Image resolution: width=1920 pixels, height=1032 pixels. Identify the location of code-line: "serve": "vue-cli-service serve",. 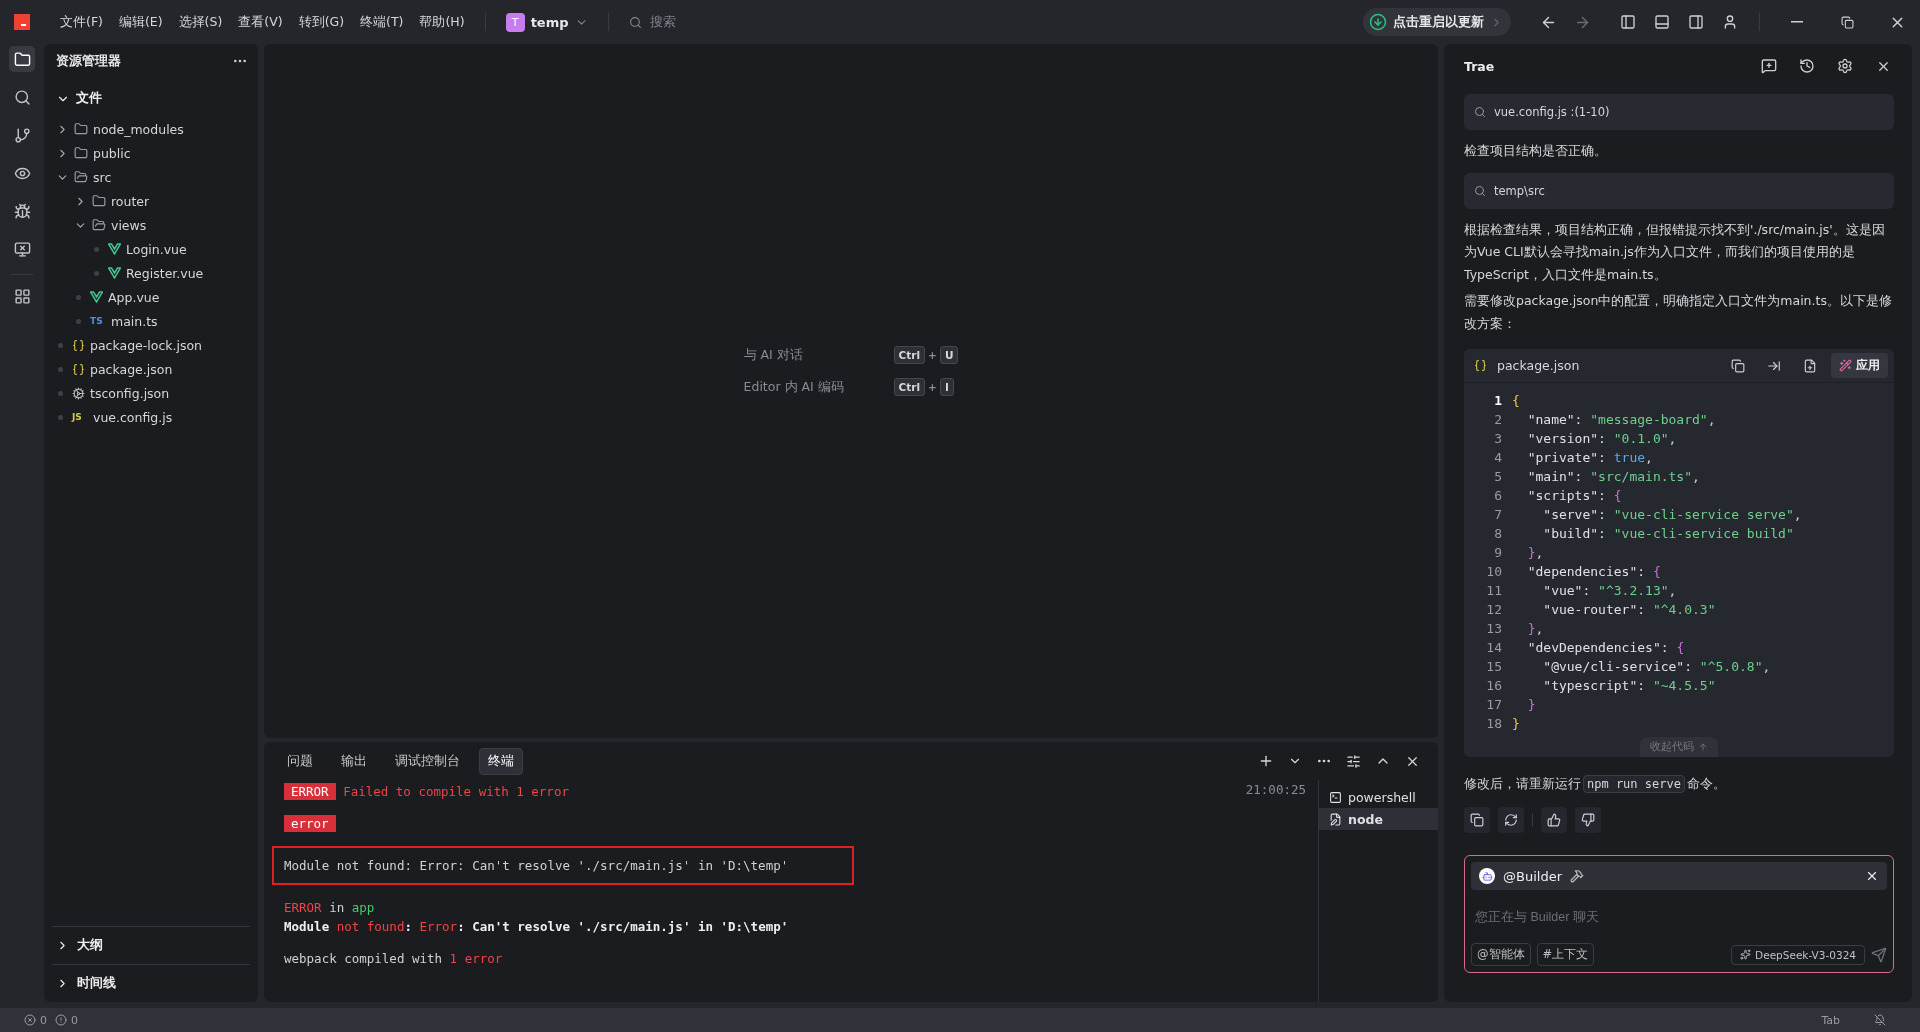
(1672, 515).